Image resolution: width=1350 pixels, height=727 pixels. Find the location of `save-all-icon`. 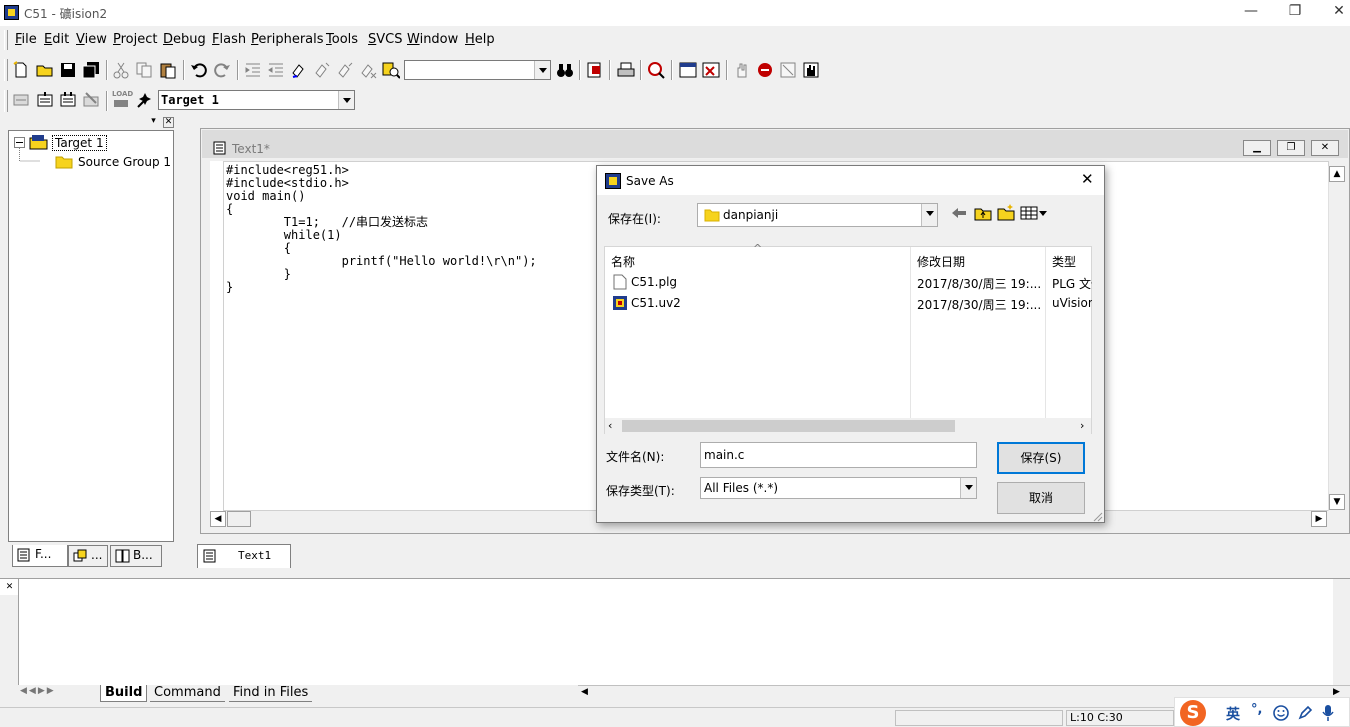

save-all-icon is located at coordinates (91, 70).